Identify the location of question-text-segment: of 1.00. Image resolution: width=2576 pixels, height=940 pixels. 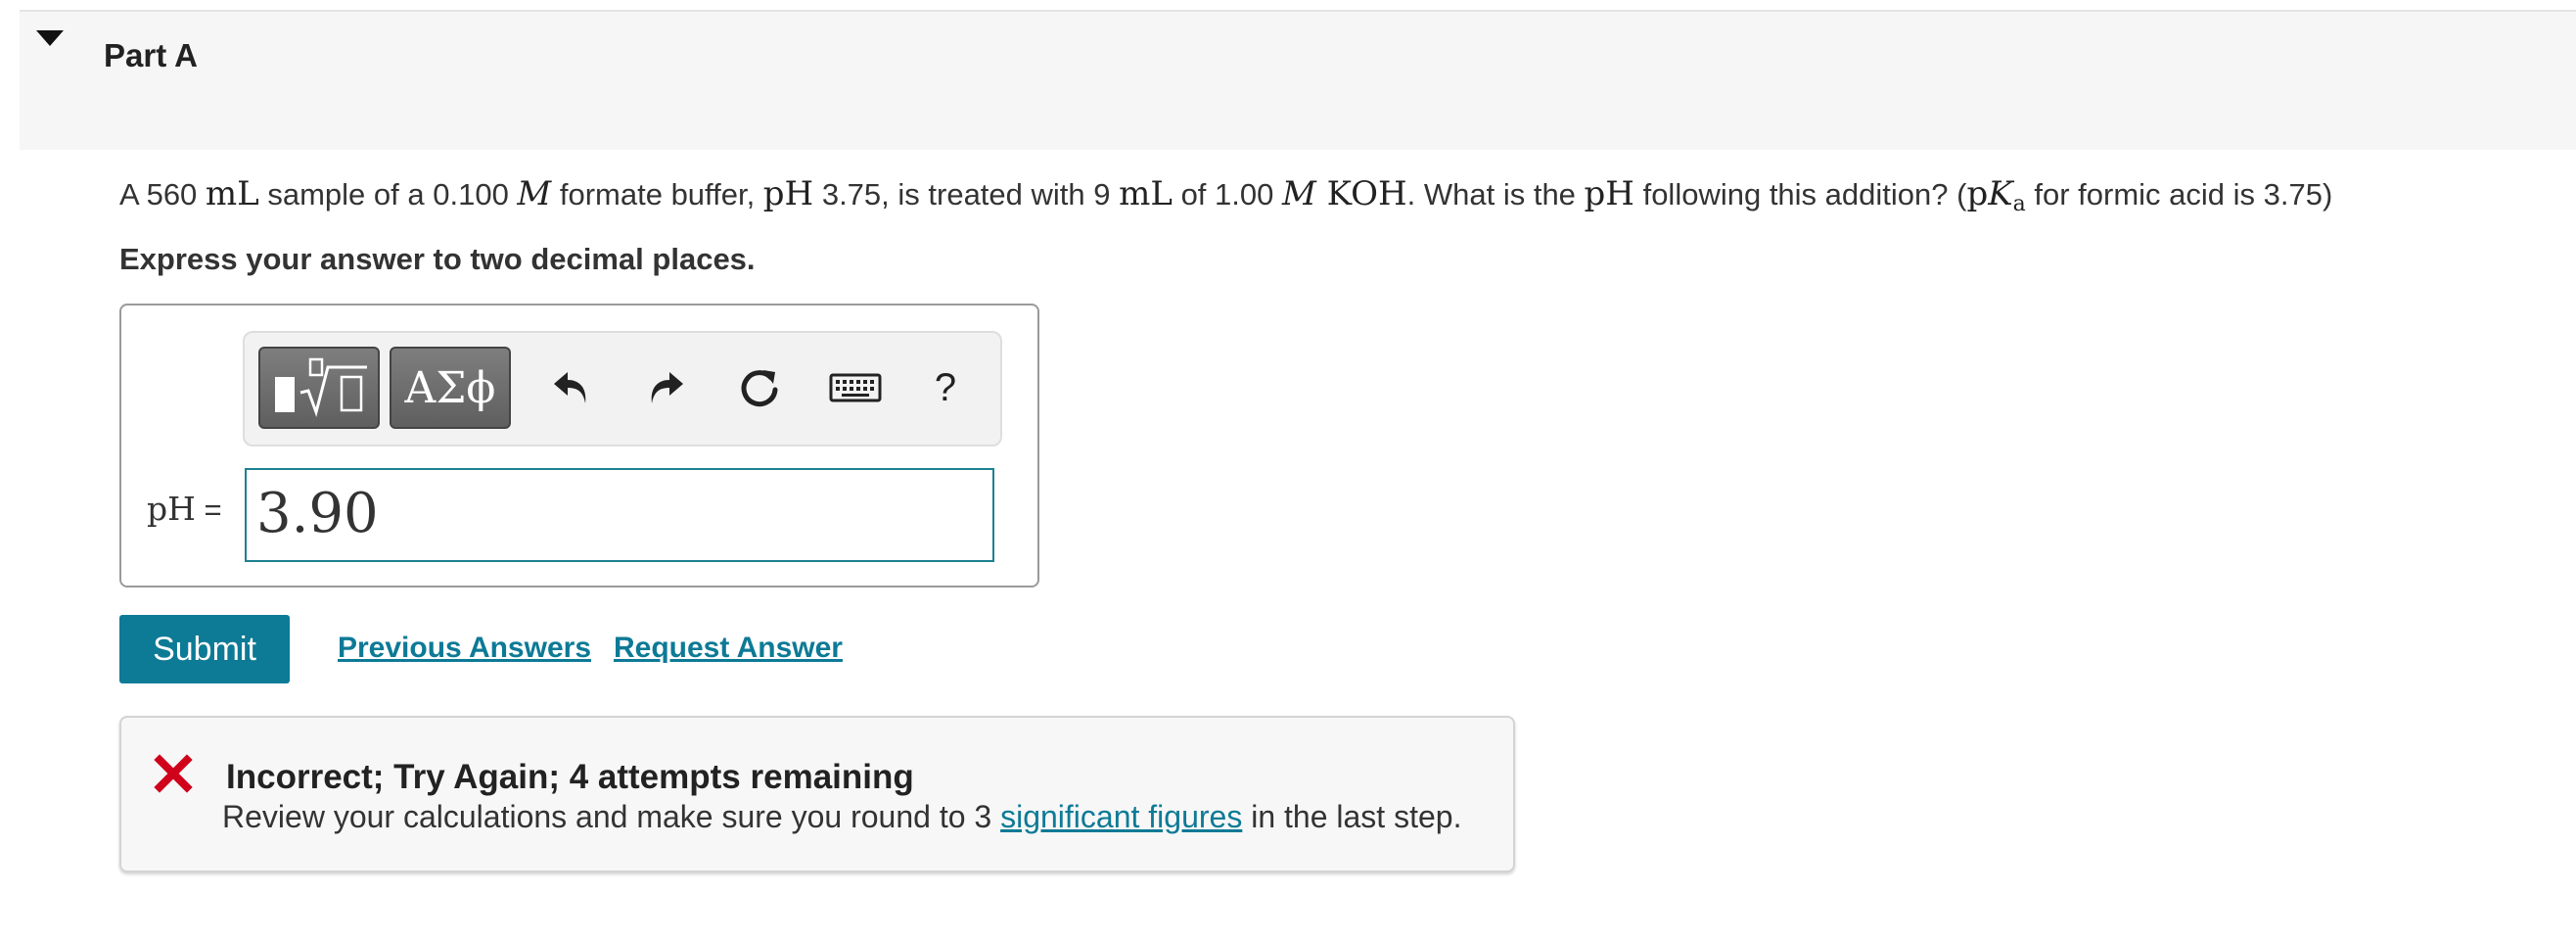
(1227, 194).